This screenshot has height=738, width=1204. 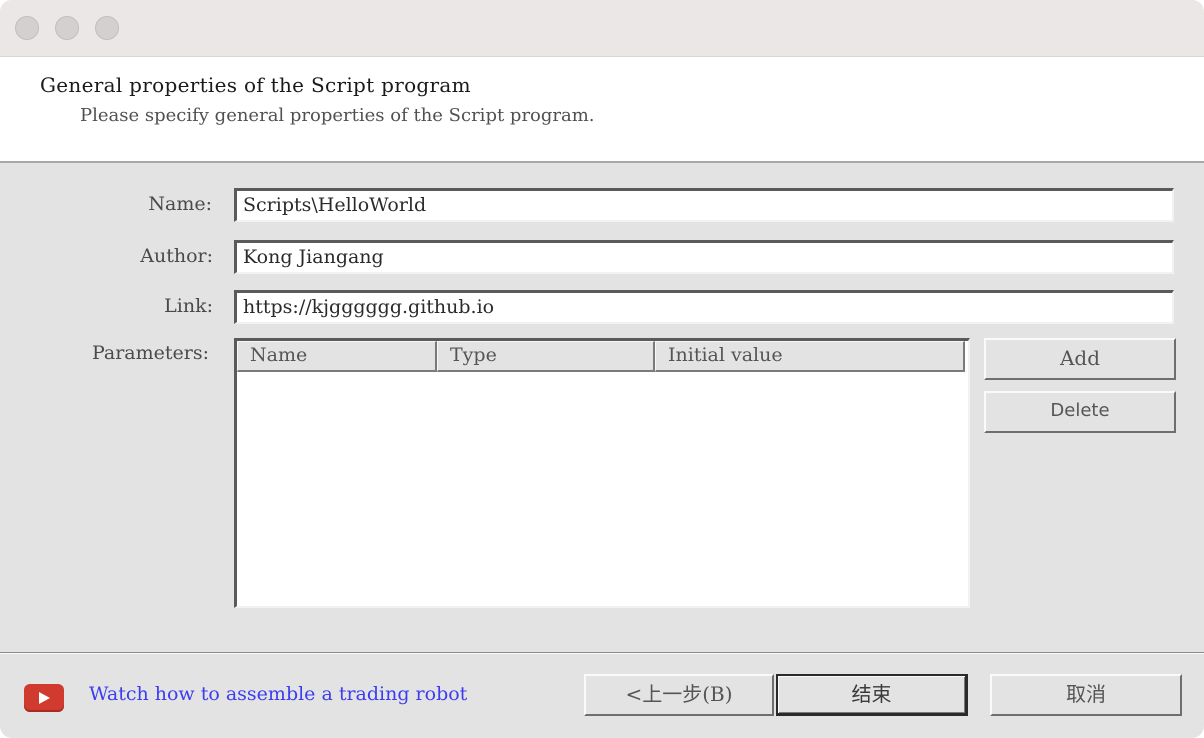 I want to click on page-title: General properties of the Script program, so click(x=255, y=85).